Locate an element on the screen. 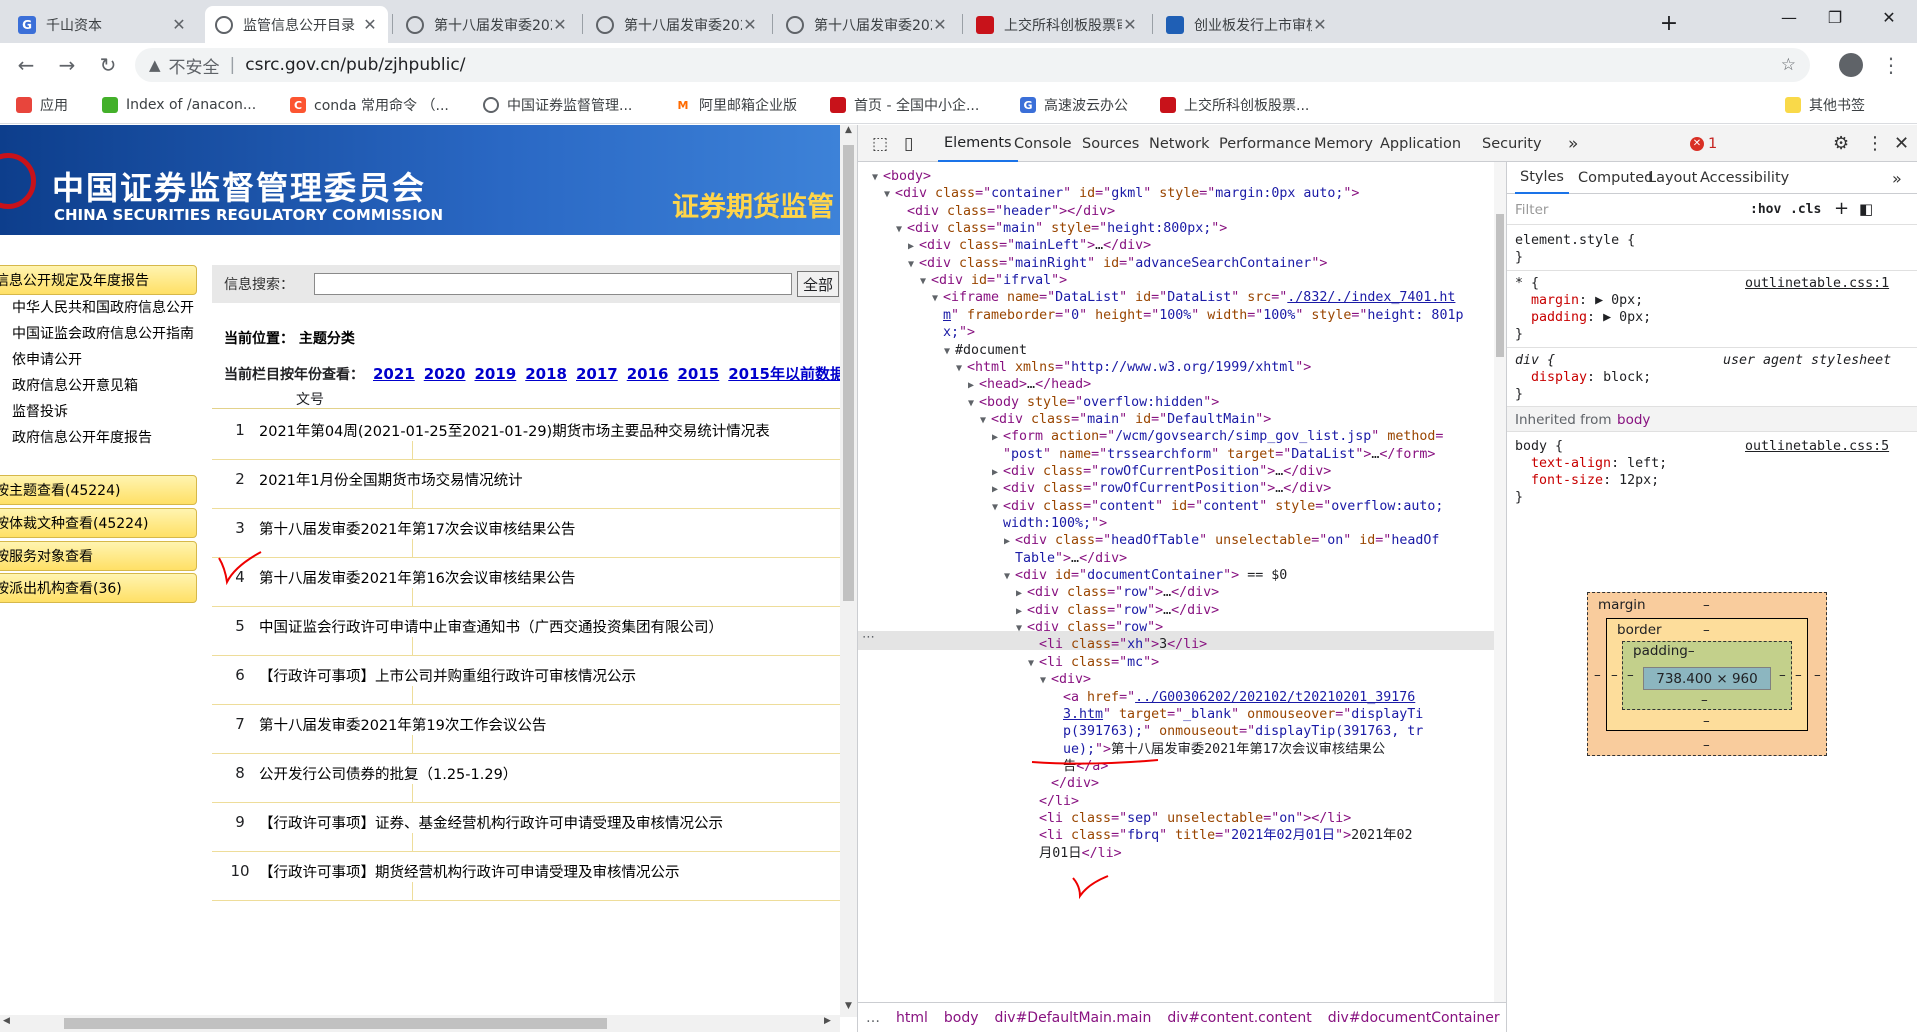 The height and width of the screenshot is (1032, 1917). bookmark-item: 其他书签 is located at coordinates (1825, 105).